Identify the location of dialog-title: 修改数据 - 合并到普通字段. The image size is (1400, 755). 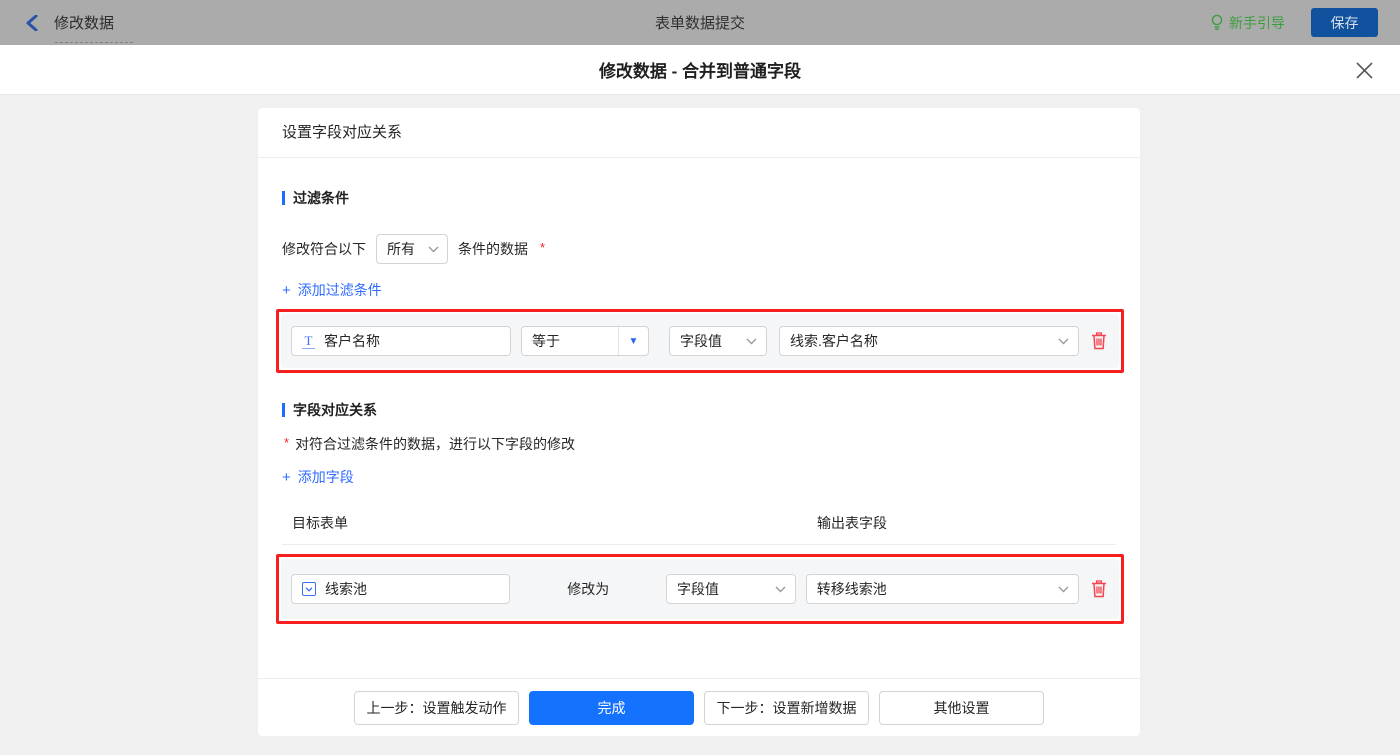
(700, 71).